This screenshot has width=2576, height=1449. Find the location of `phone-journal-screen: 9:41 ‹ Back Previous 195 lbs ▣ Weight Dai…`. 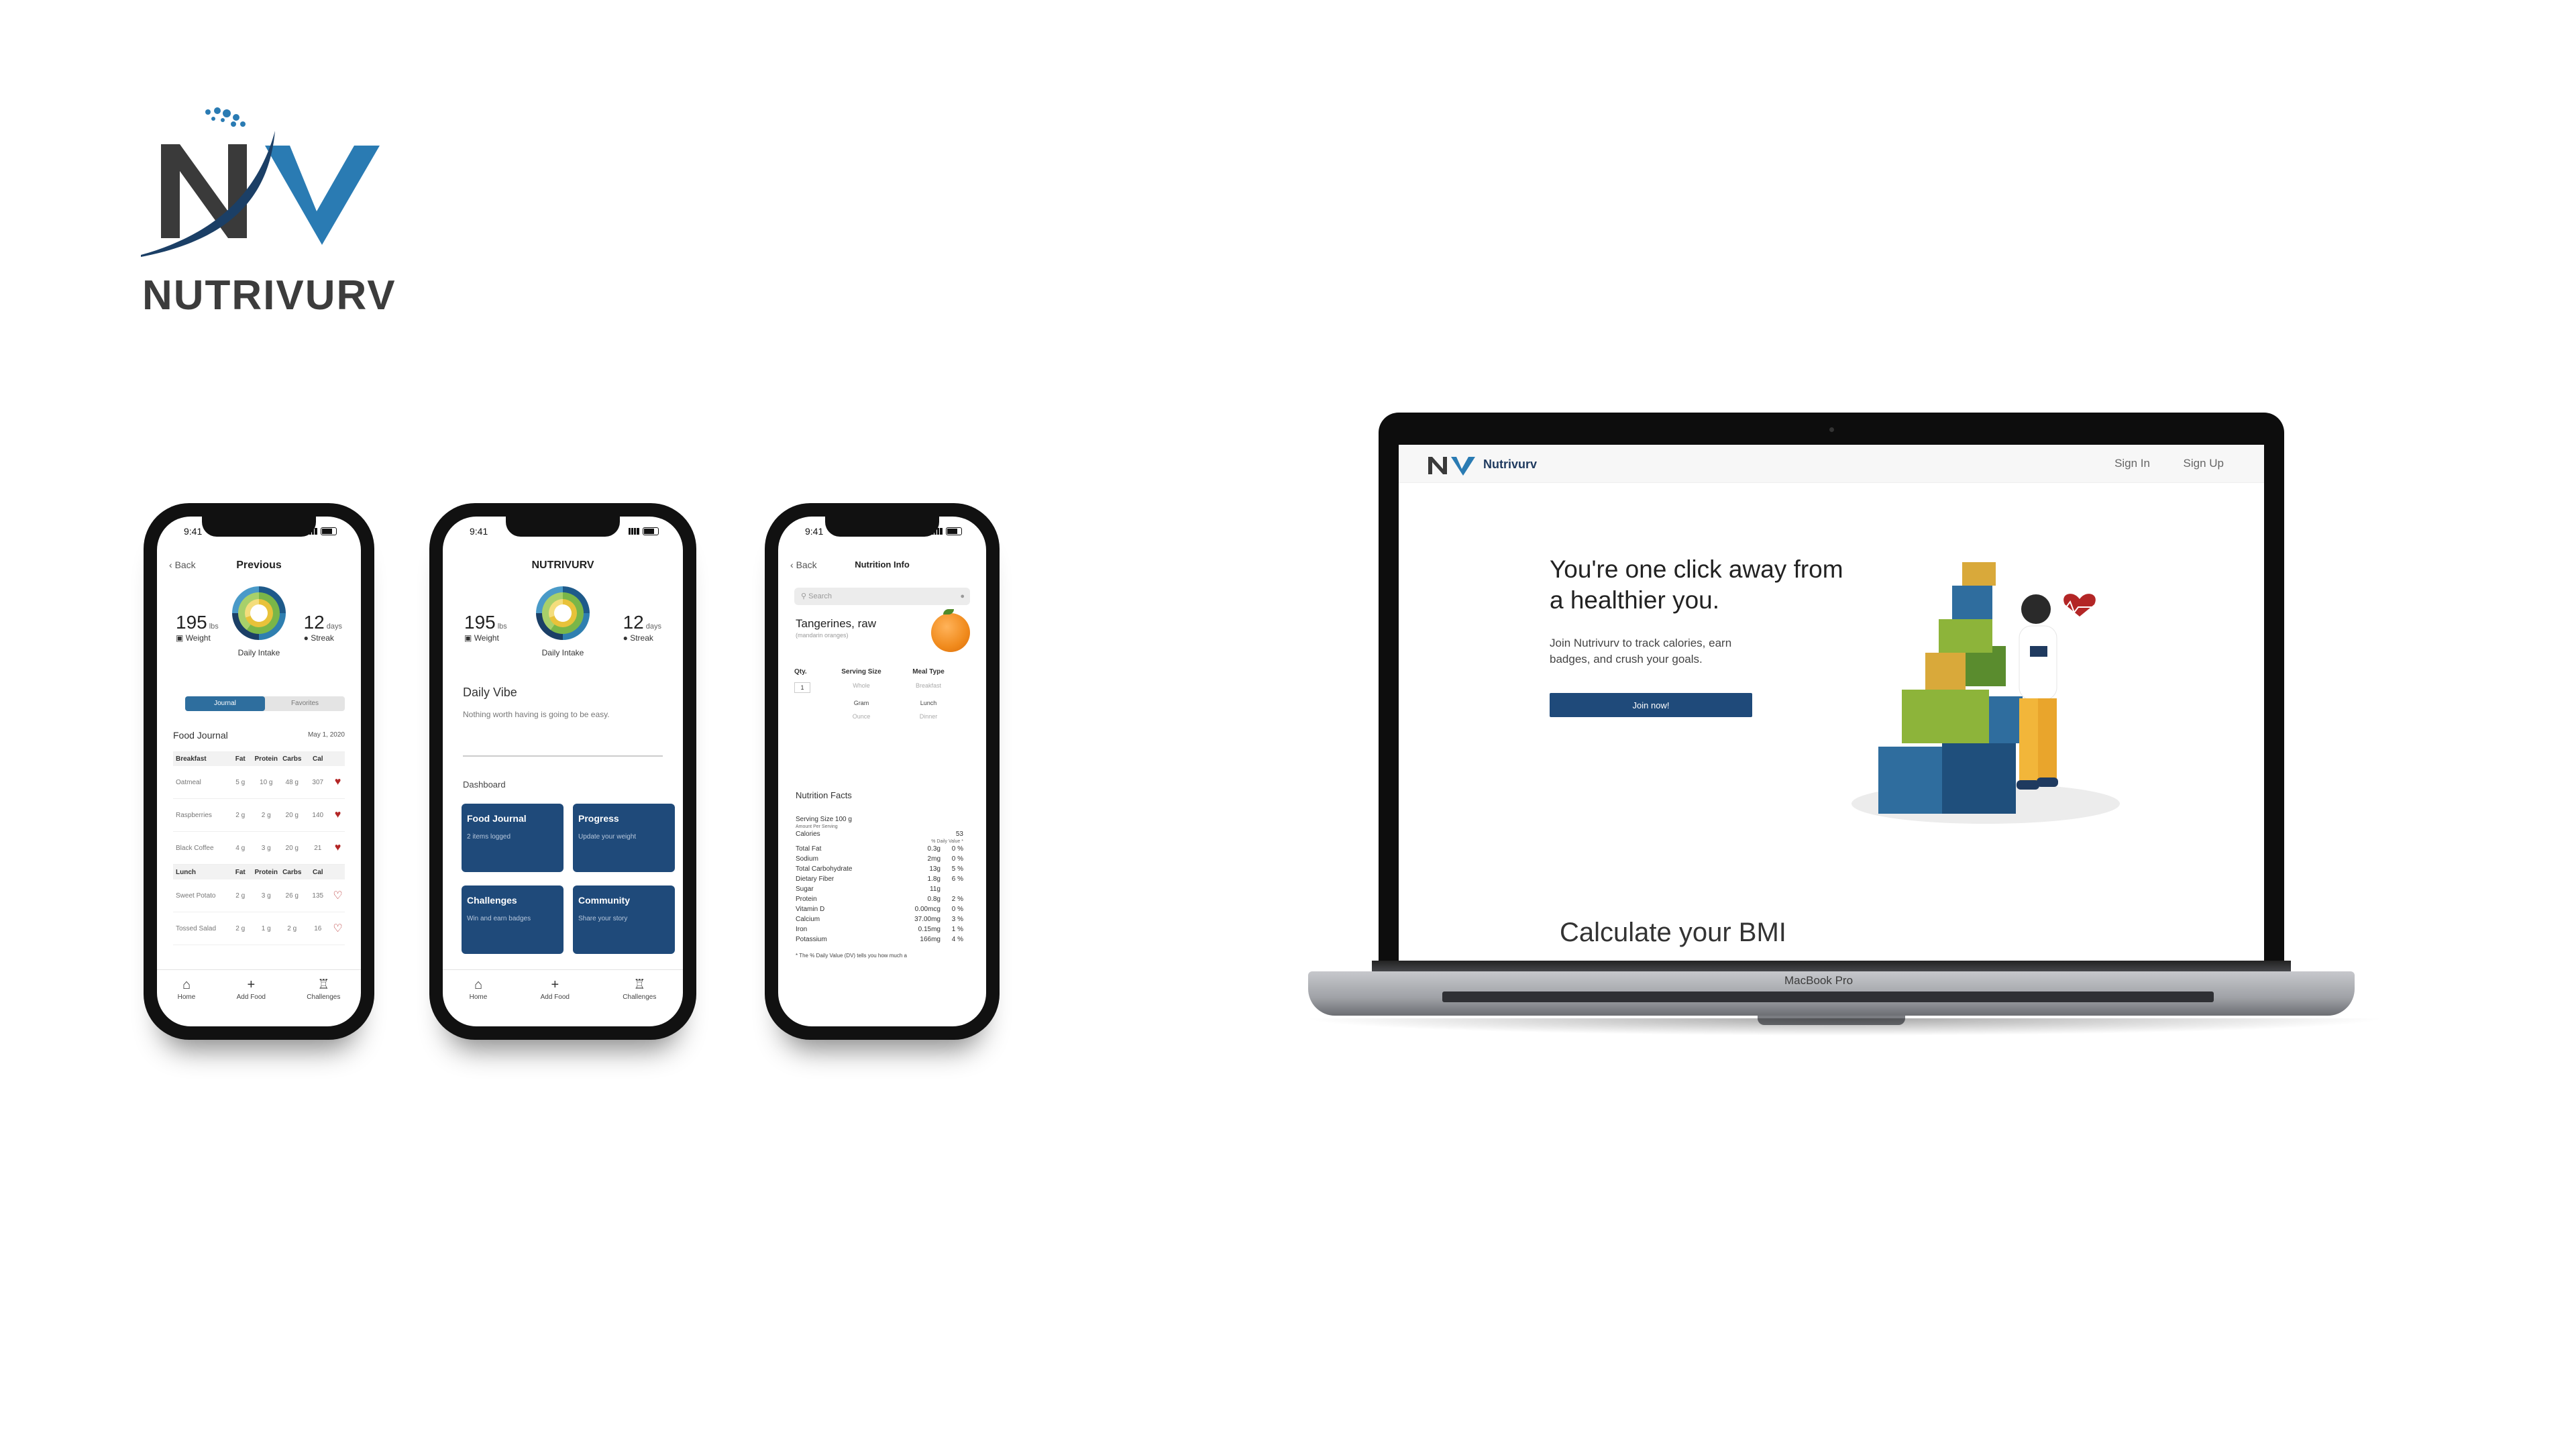

phone-journal-screen: 9:41 ‹ Back Previous 195 lbs ▣ Weight Dai… is located at coordinates (259, 771).